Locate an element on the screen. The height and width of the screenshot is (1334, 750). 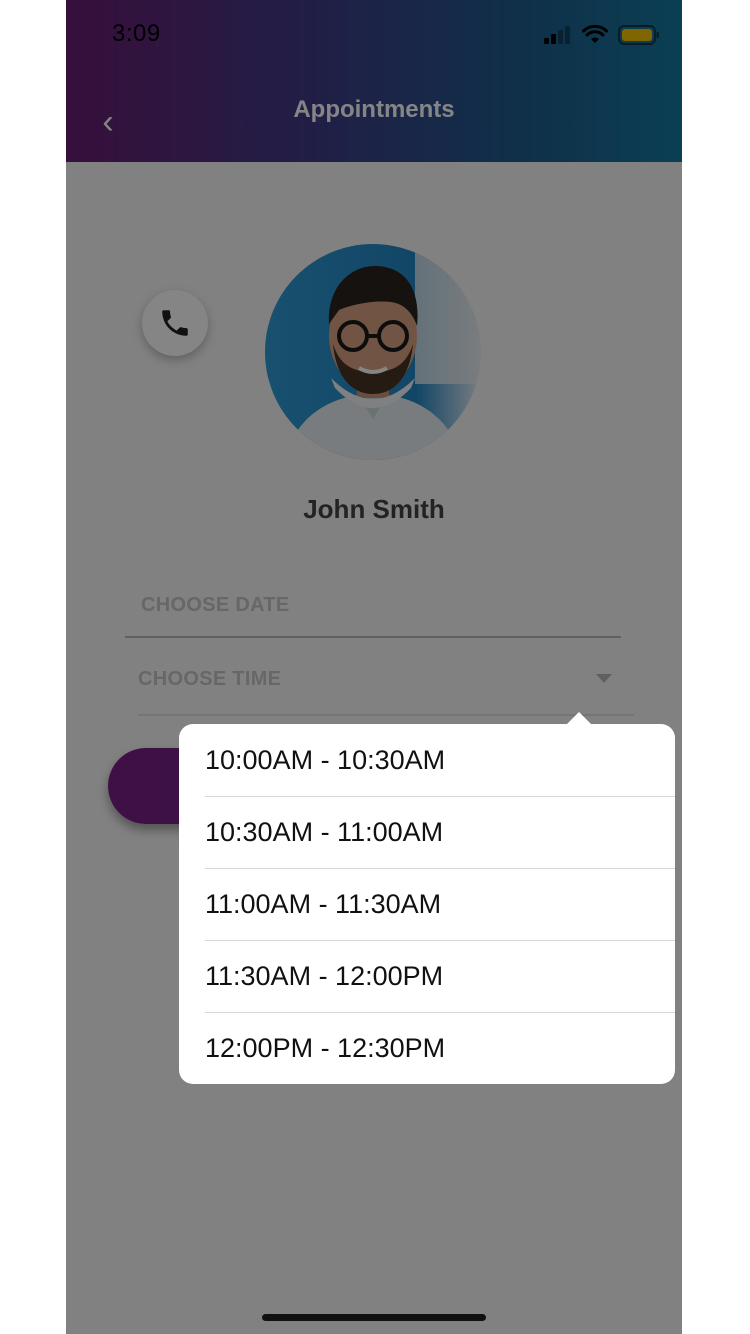
time-slot-option: 11:00AM - 11:30AM is located at coordinates (427, 904).